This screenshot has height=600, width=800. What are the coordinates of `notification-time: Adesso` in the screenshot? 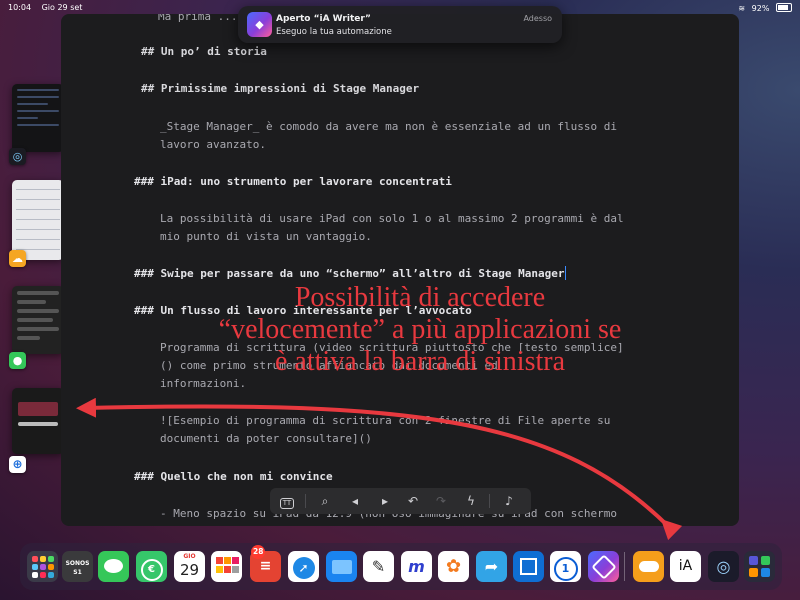 It's located at (537, 18).